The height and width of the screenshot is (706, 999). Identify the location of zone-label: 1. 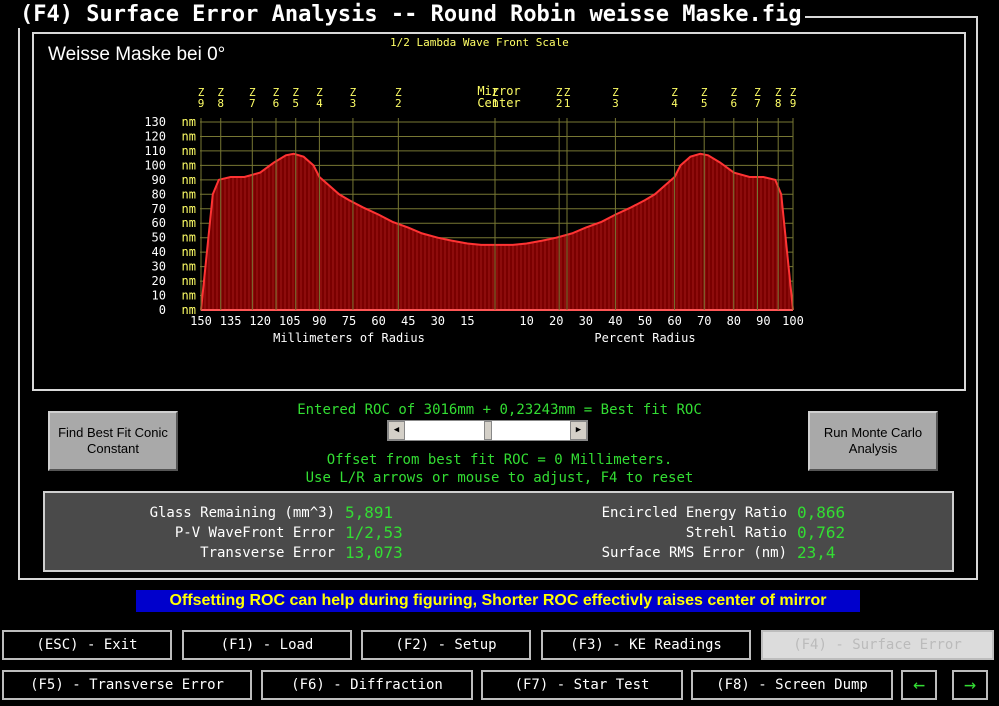
(567, 103).